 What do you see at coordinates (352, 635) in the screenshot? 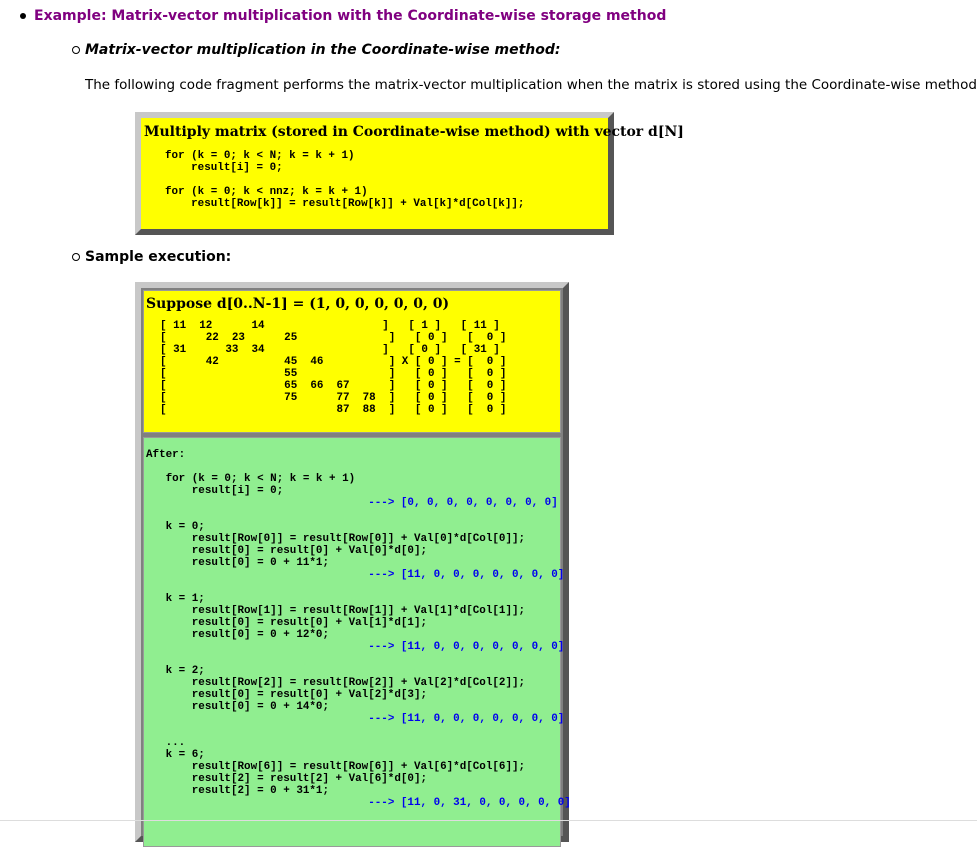
I see `trace-line: result[0] = 0 + 12*0;` at bounding box center [352, 635].